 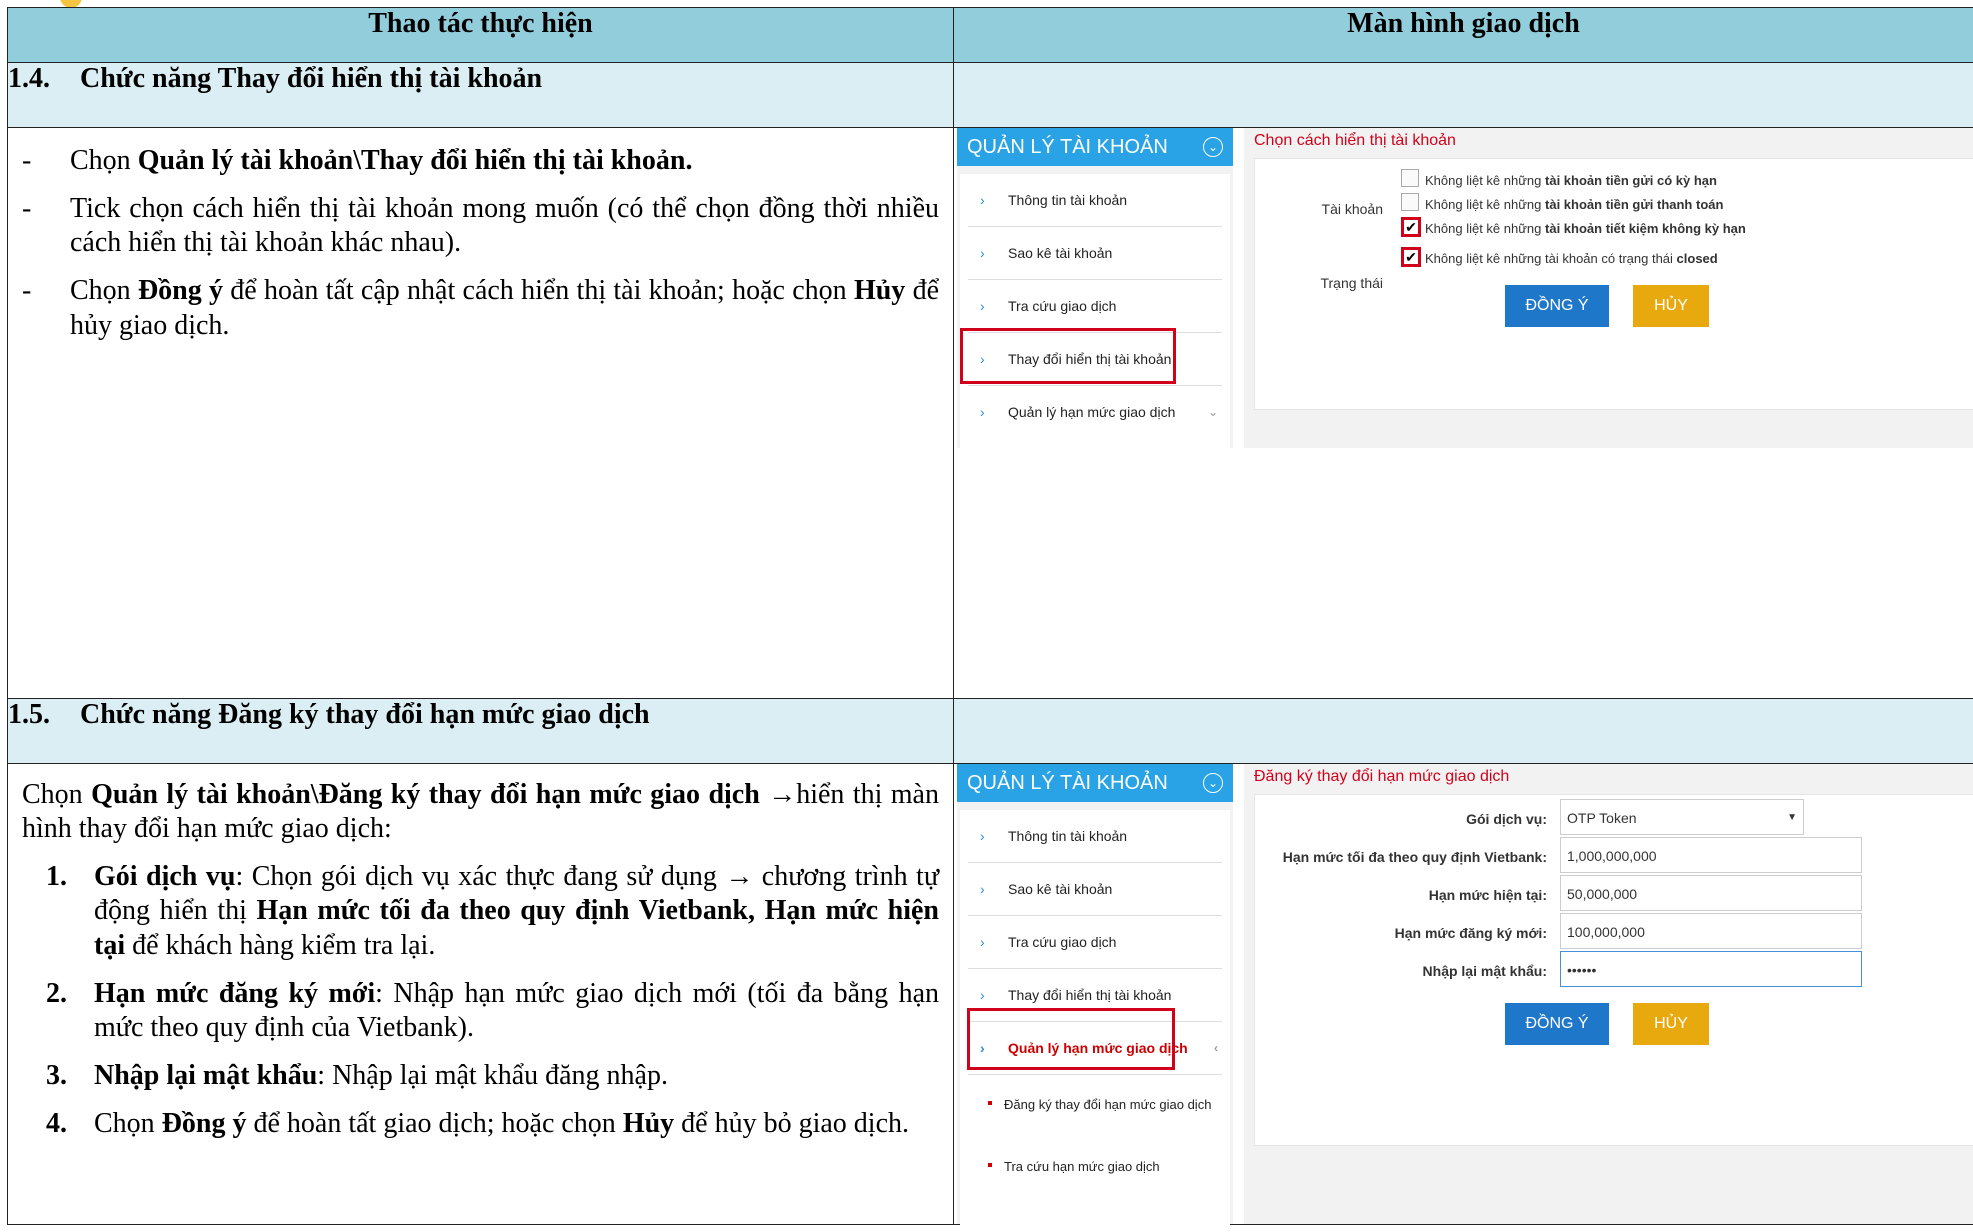 I want to click on label-service-package: Gói dịch vụ:, so click(x=1401, y=819).